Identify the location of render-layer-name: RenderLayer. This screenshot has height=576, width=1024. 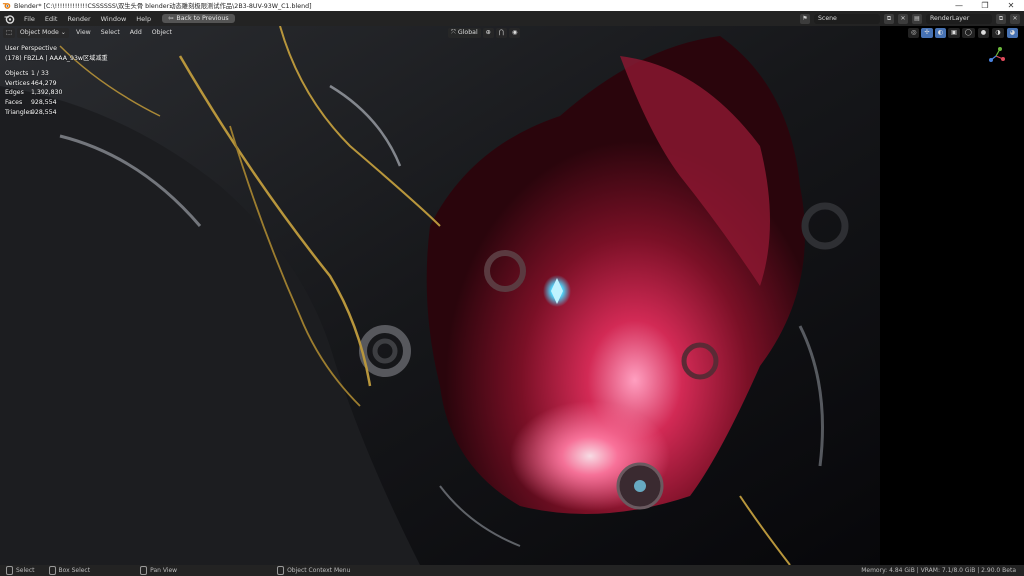
(950, 18).